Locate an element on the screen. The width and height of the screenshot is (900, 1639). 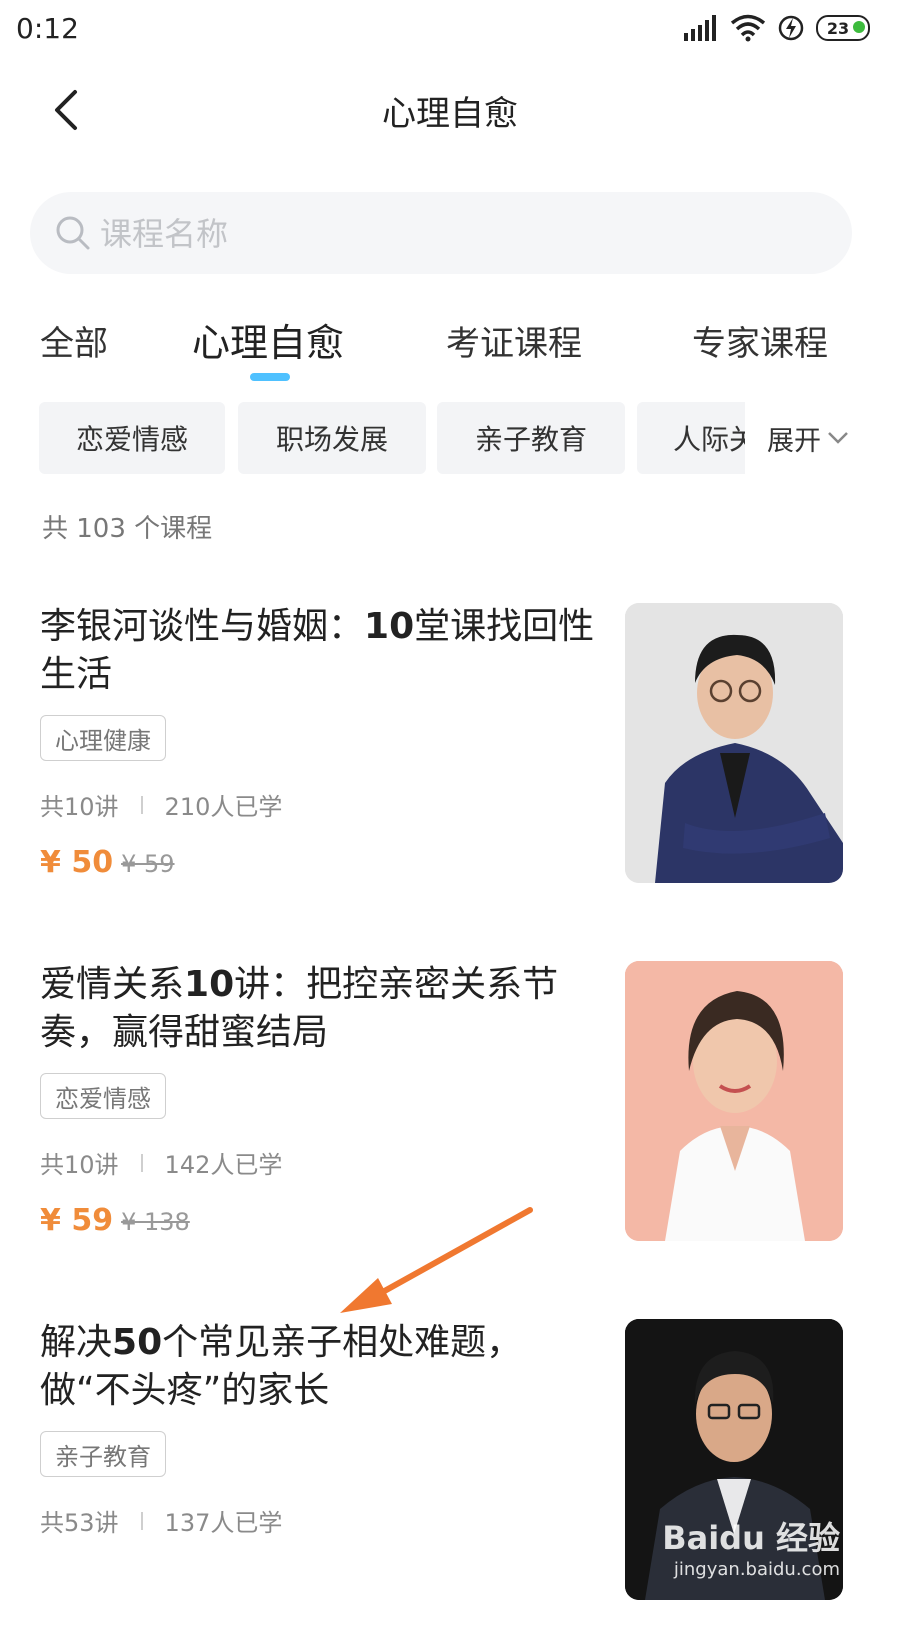
course-price: ¥ 59 ¥ 138 is located at coordinates (115, 1220).